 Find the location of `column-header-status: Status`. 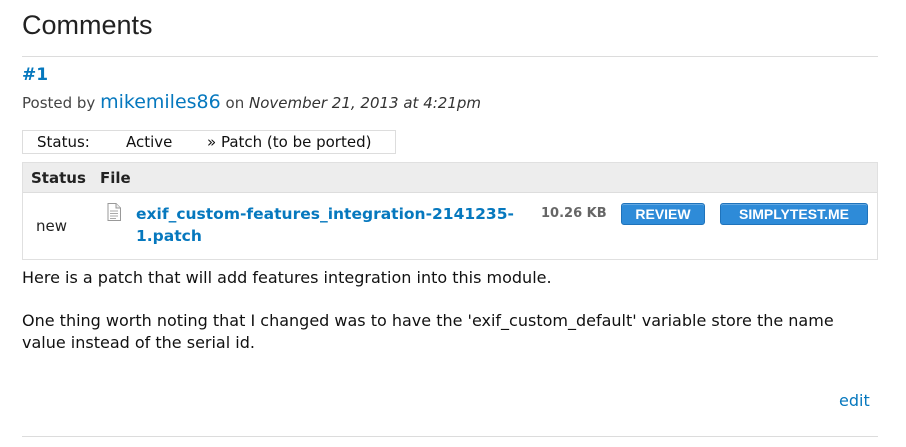

column-header-status: Status is located at coordinates (58, 178).